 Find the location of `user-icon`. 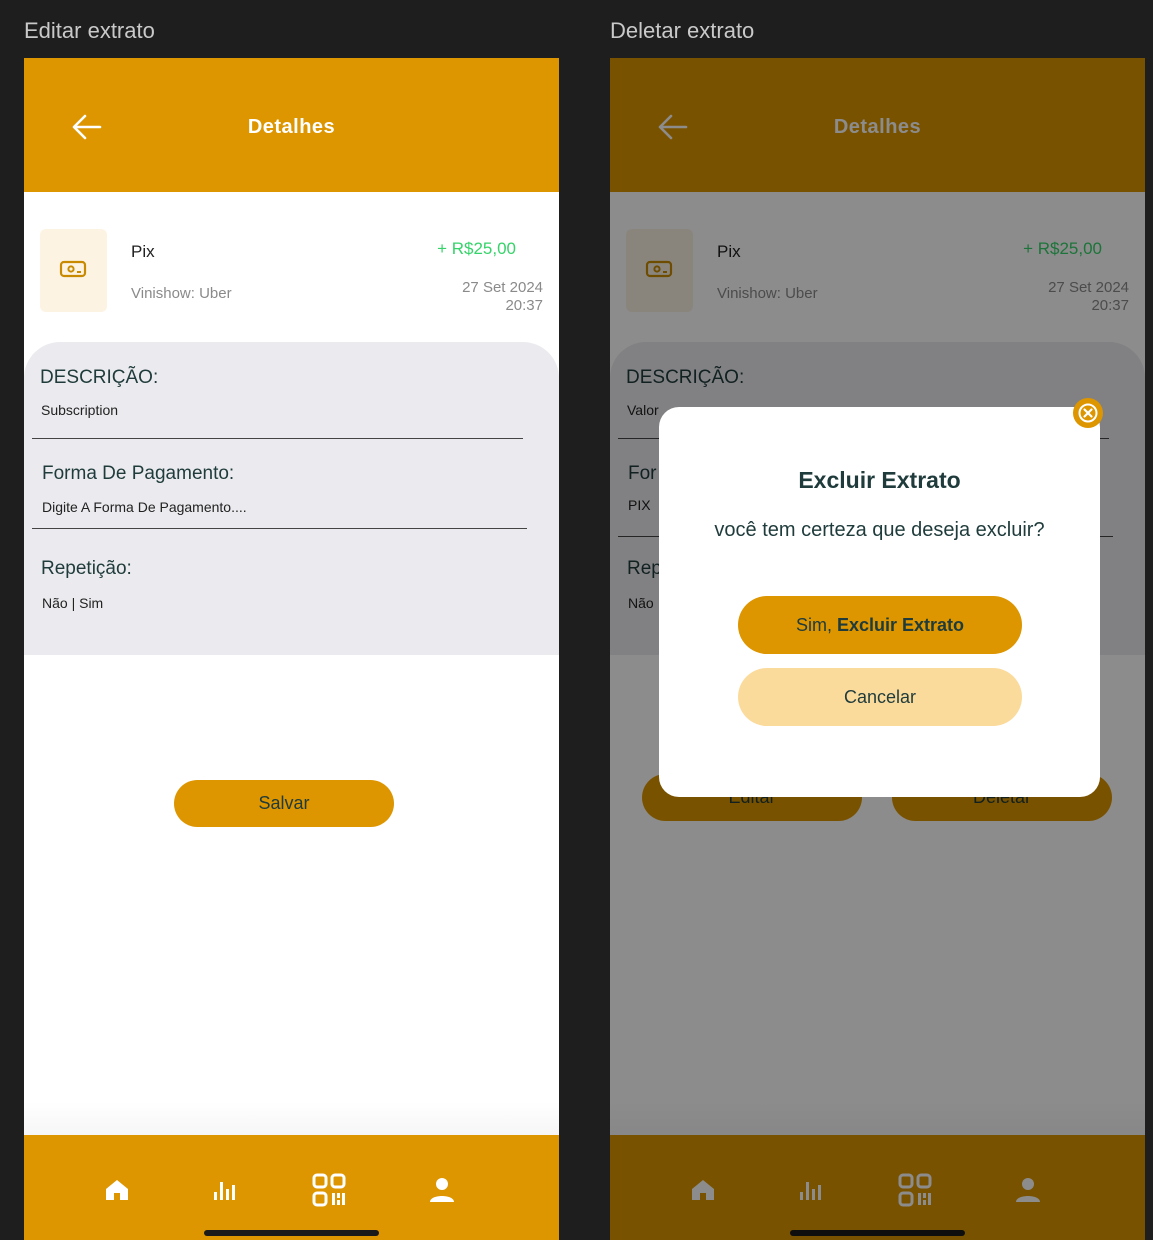

user-icon is located at coordinates (442, 1190).